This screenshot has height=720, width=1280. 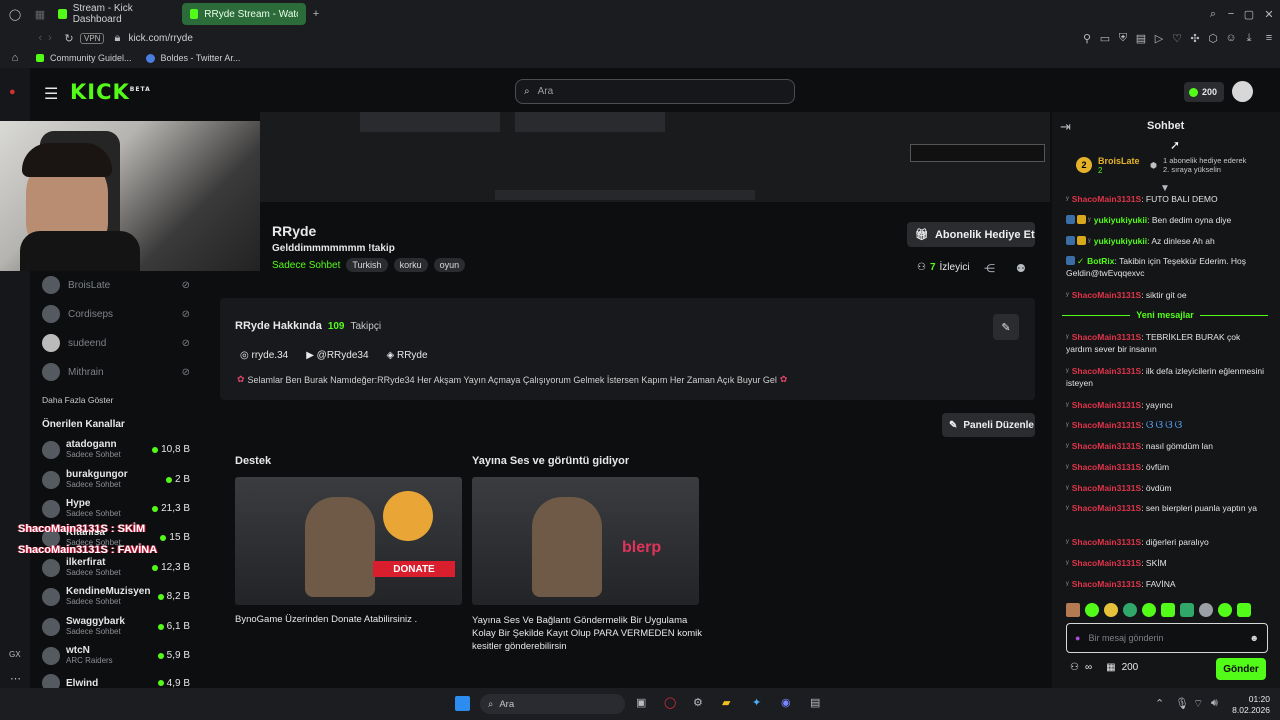 What do you see at coordinates (756, 702) in the screenshot?
I see `app-icon: ✦` at bounding box center [756, 702].